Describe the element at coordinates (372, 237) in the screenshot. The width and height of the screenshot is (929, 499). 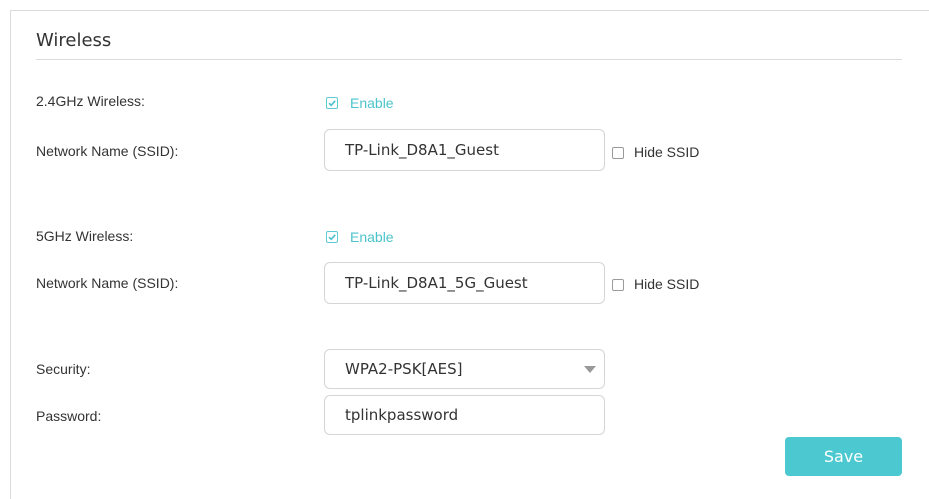
I see `band5-enable-label: Enable` at that location.